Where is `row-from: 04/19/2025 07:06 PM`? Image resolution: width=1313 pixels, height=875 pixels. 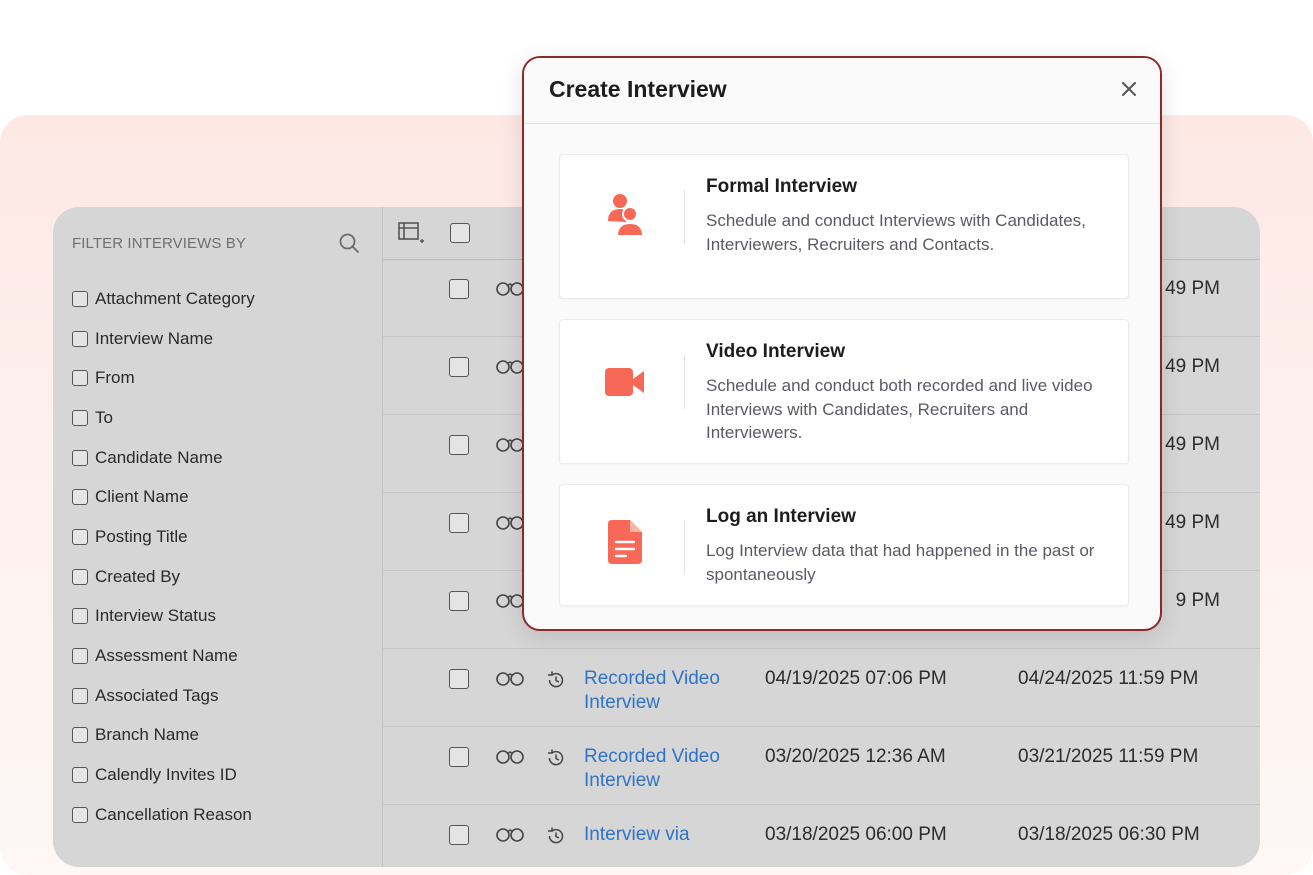
row-from: 04/19/2025 07:06 PM is located at coordinates (856, 678).